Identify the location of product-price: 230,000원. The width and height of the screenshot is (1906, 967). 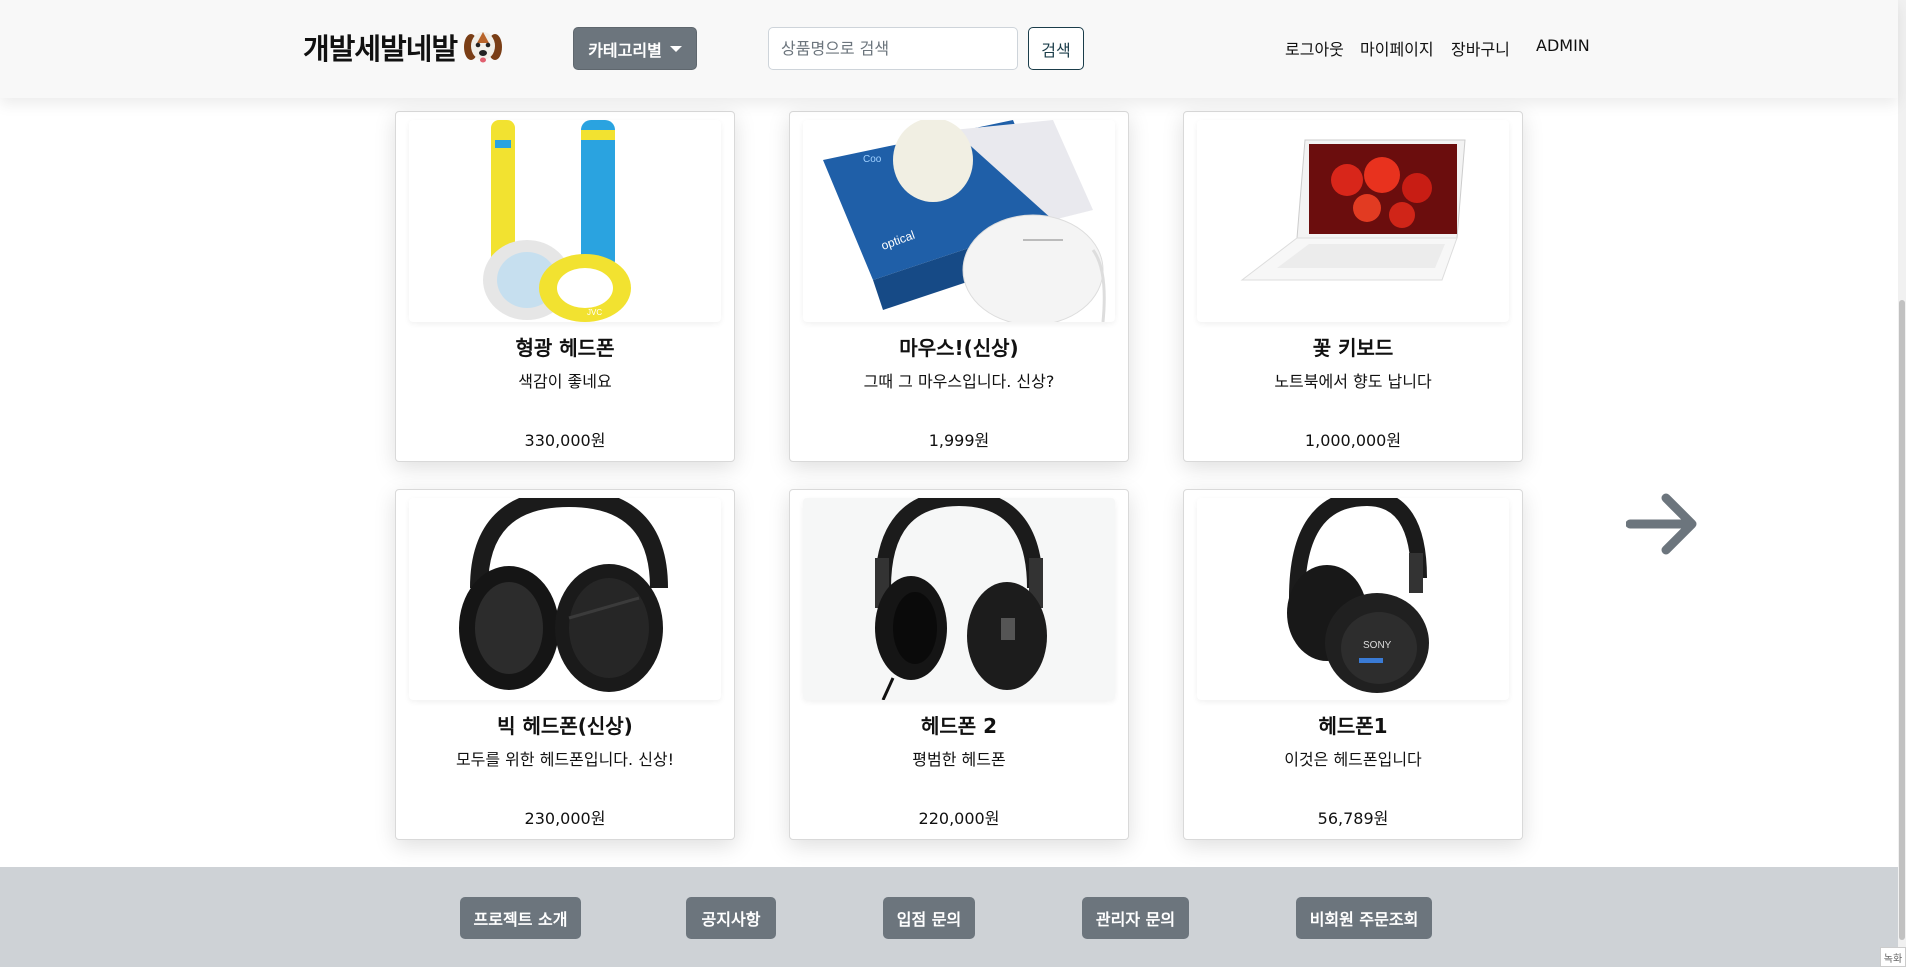
(565, 818).